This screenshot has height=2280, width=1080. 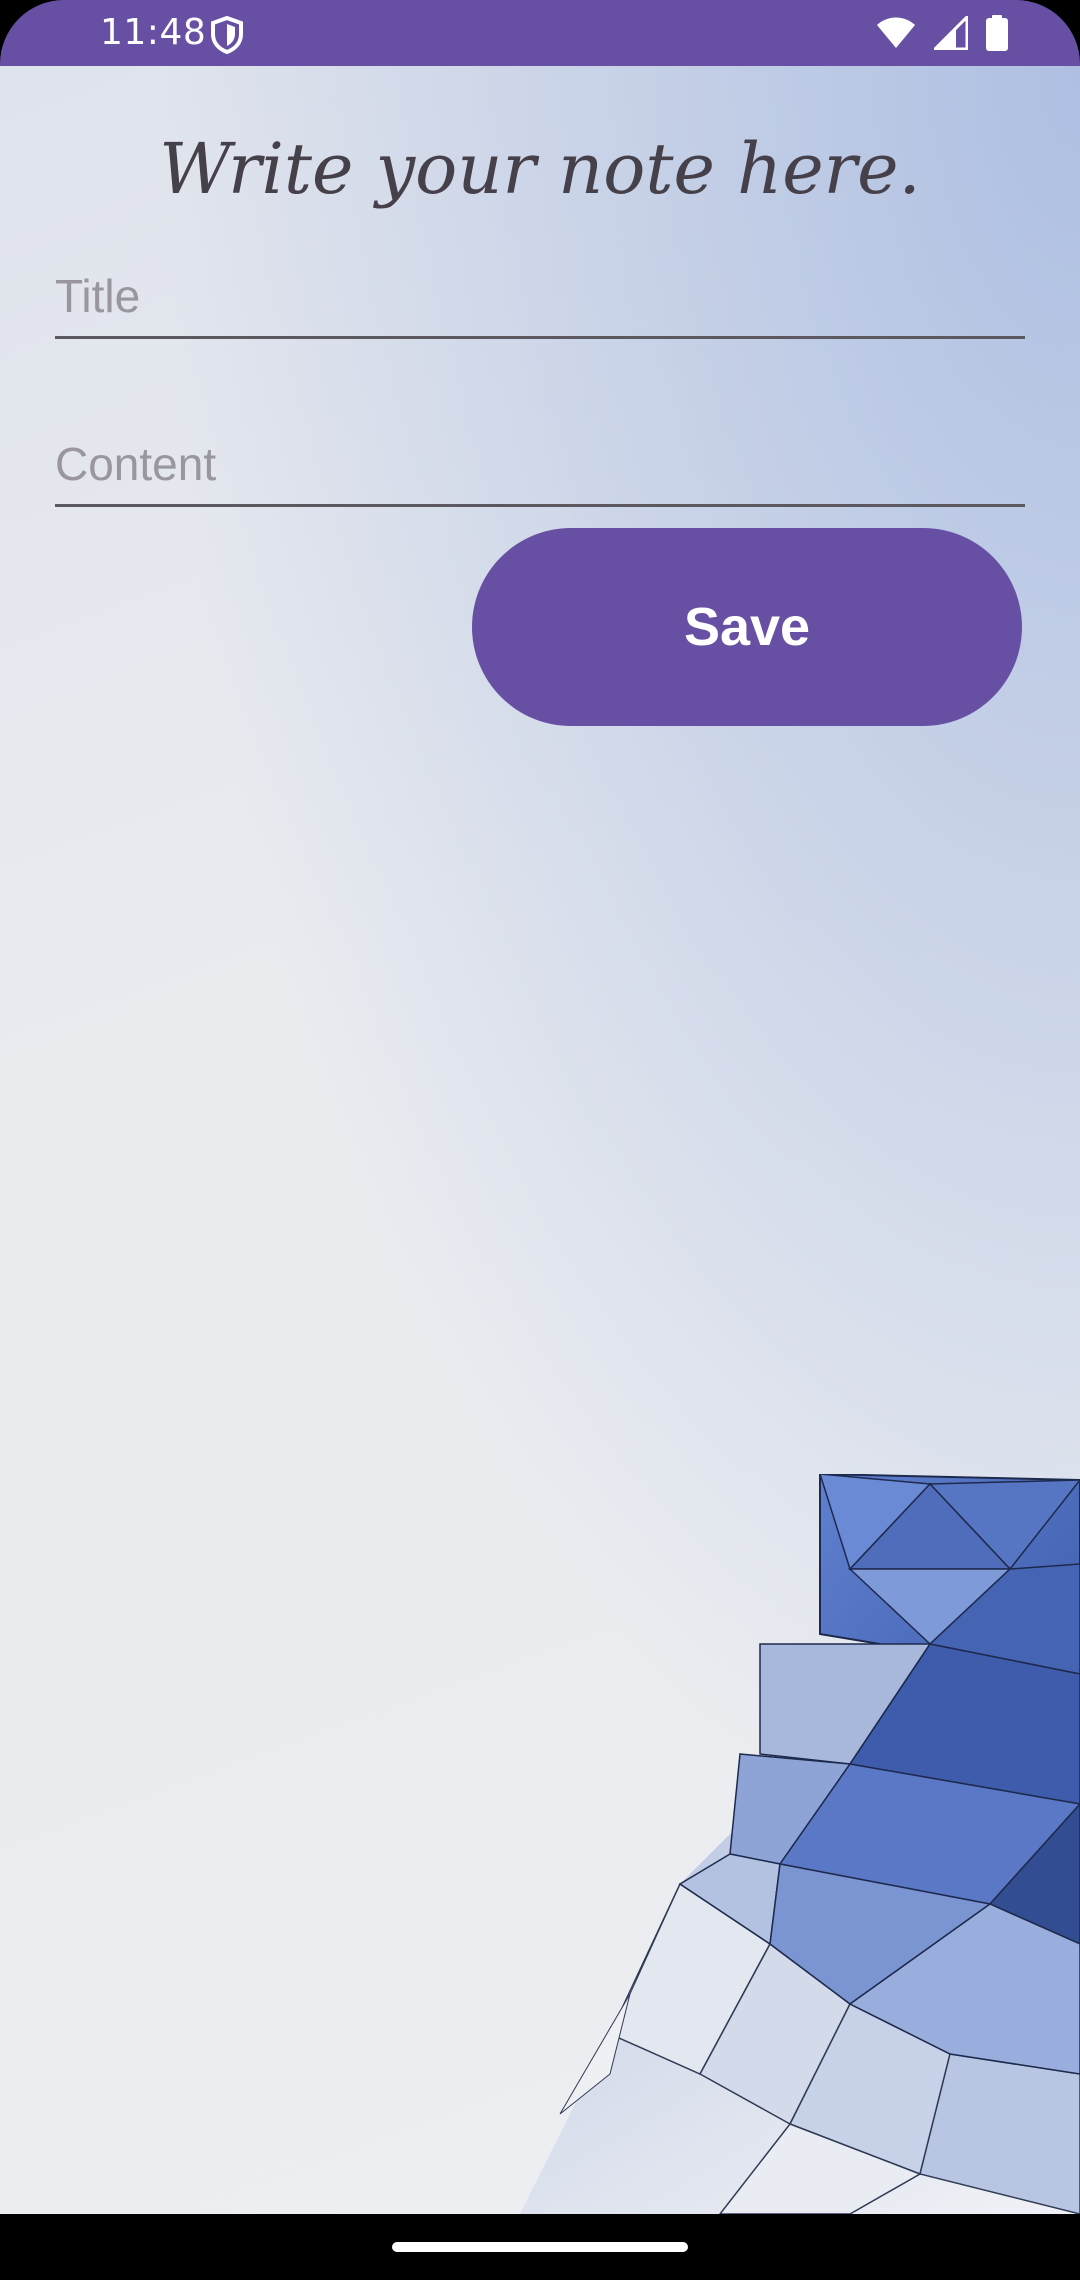 What do you see at coordinates (227, 35) in the screenshot?
I see `shield-icon` at bounding box center [227, 35].